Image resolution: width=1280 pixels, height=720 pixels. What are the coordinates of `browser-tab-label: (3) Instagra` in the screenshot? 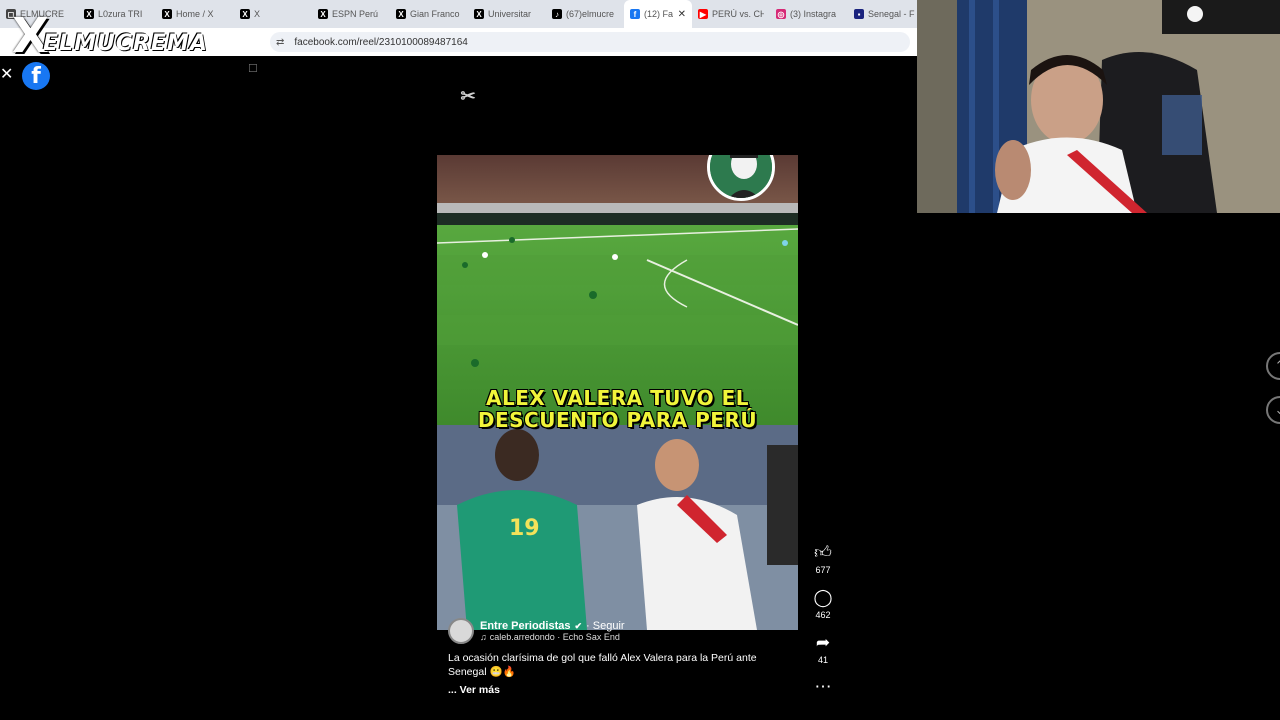 It's located at (813, 14).